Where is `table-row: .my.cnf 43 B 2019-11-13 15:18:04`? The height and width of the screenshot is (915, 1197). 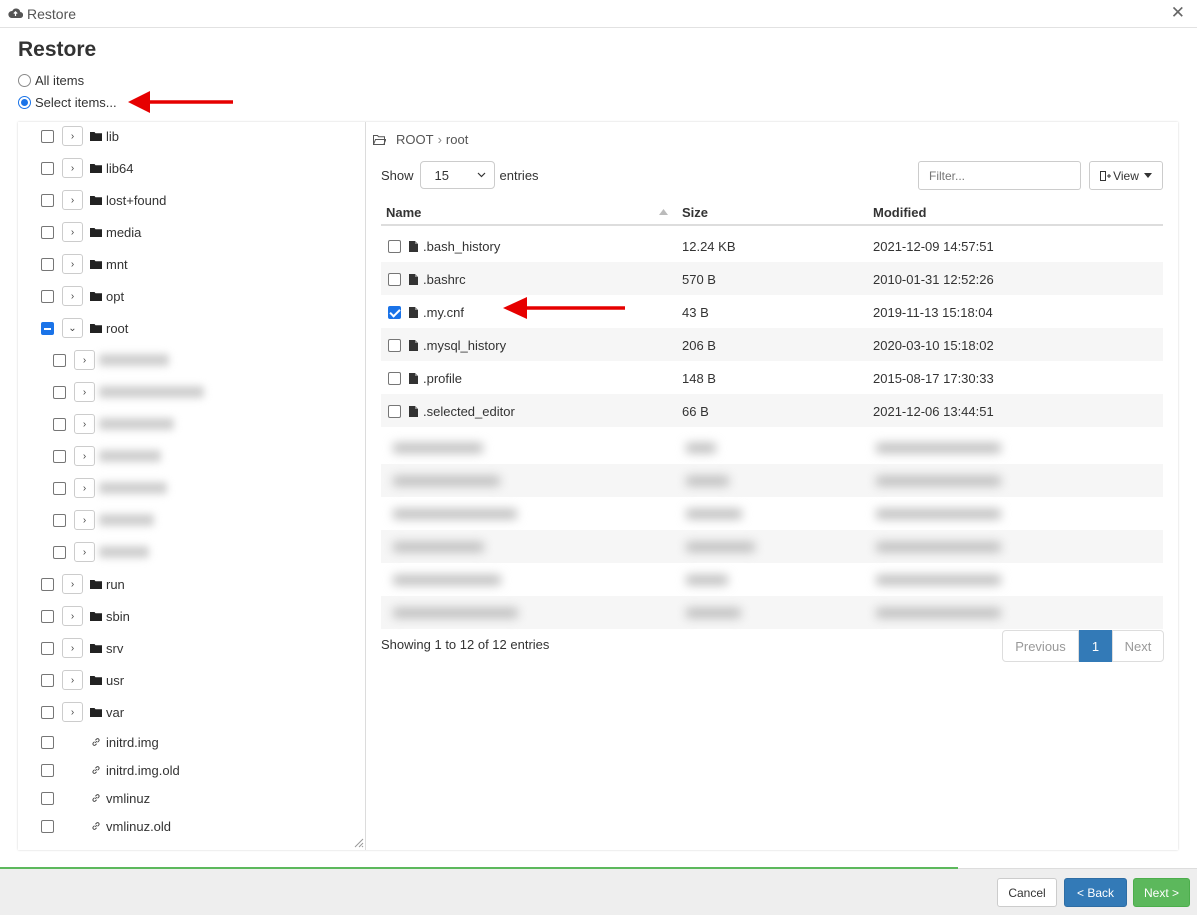 table-row: .my.cnf 43 B 2019-11-13 15:18:04 is located at coordinates (772, 311).